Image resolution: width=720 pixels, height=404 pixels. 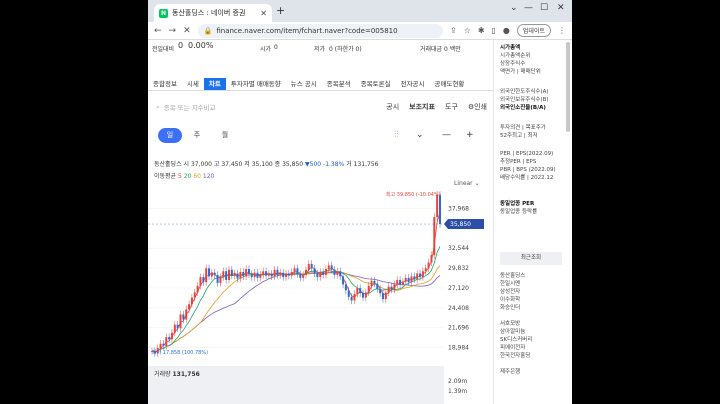 What do you see at coordinates (197, 135) in the screenshot?
I see `period-week: 주` at bounding box center [197, 135].